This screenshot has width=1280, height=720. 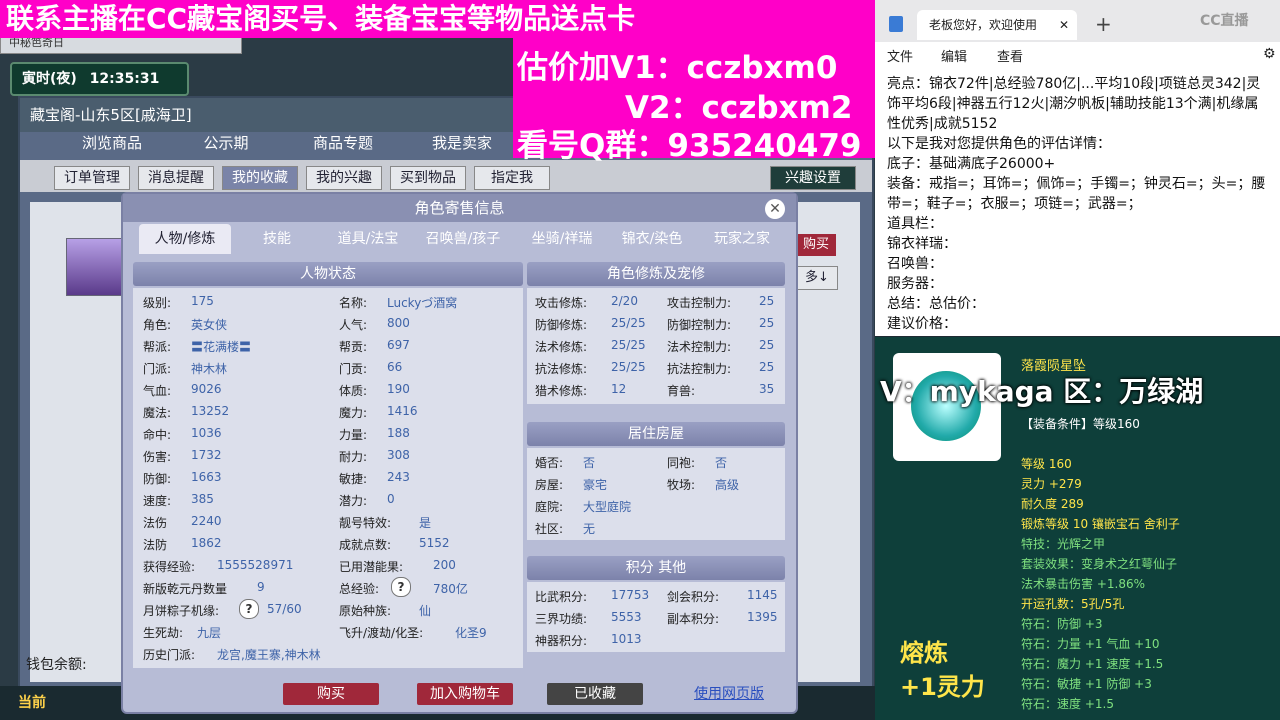 What do you see at coordinates (226, 143) in the screenshot?
I see `tab-public: 公示期` at bounding box center [226, 143].